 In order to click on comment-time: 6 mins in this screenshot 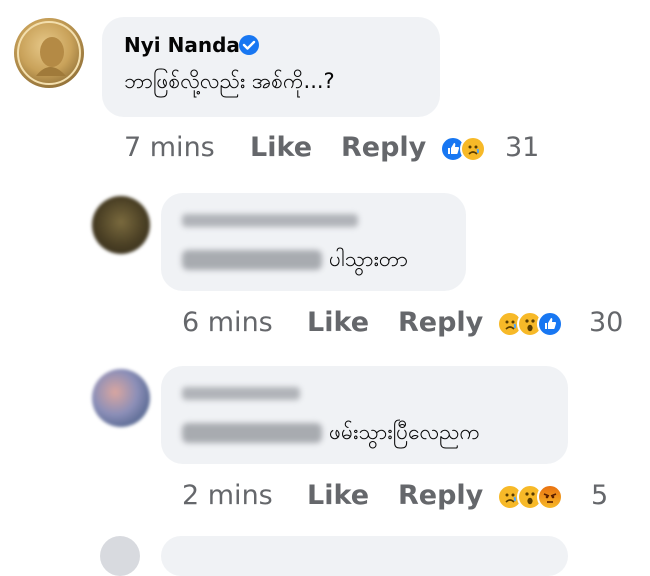, I will do `click(227, 322)`.